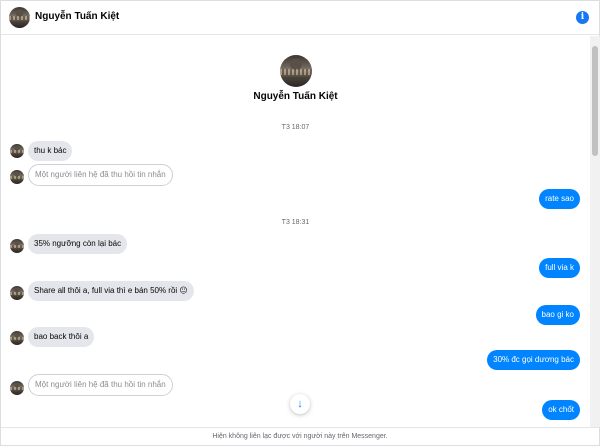 The height and width of the screenshot is (446, 600). What do you see at coordinates (295, 127) in the screenshot?
I see `timestamp: T3 18:07` at bounding box center [295, 127].